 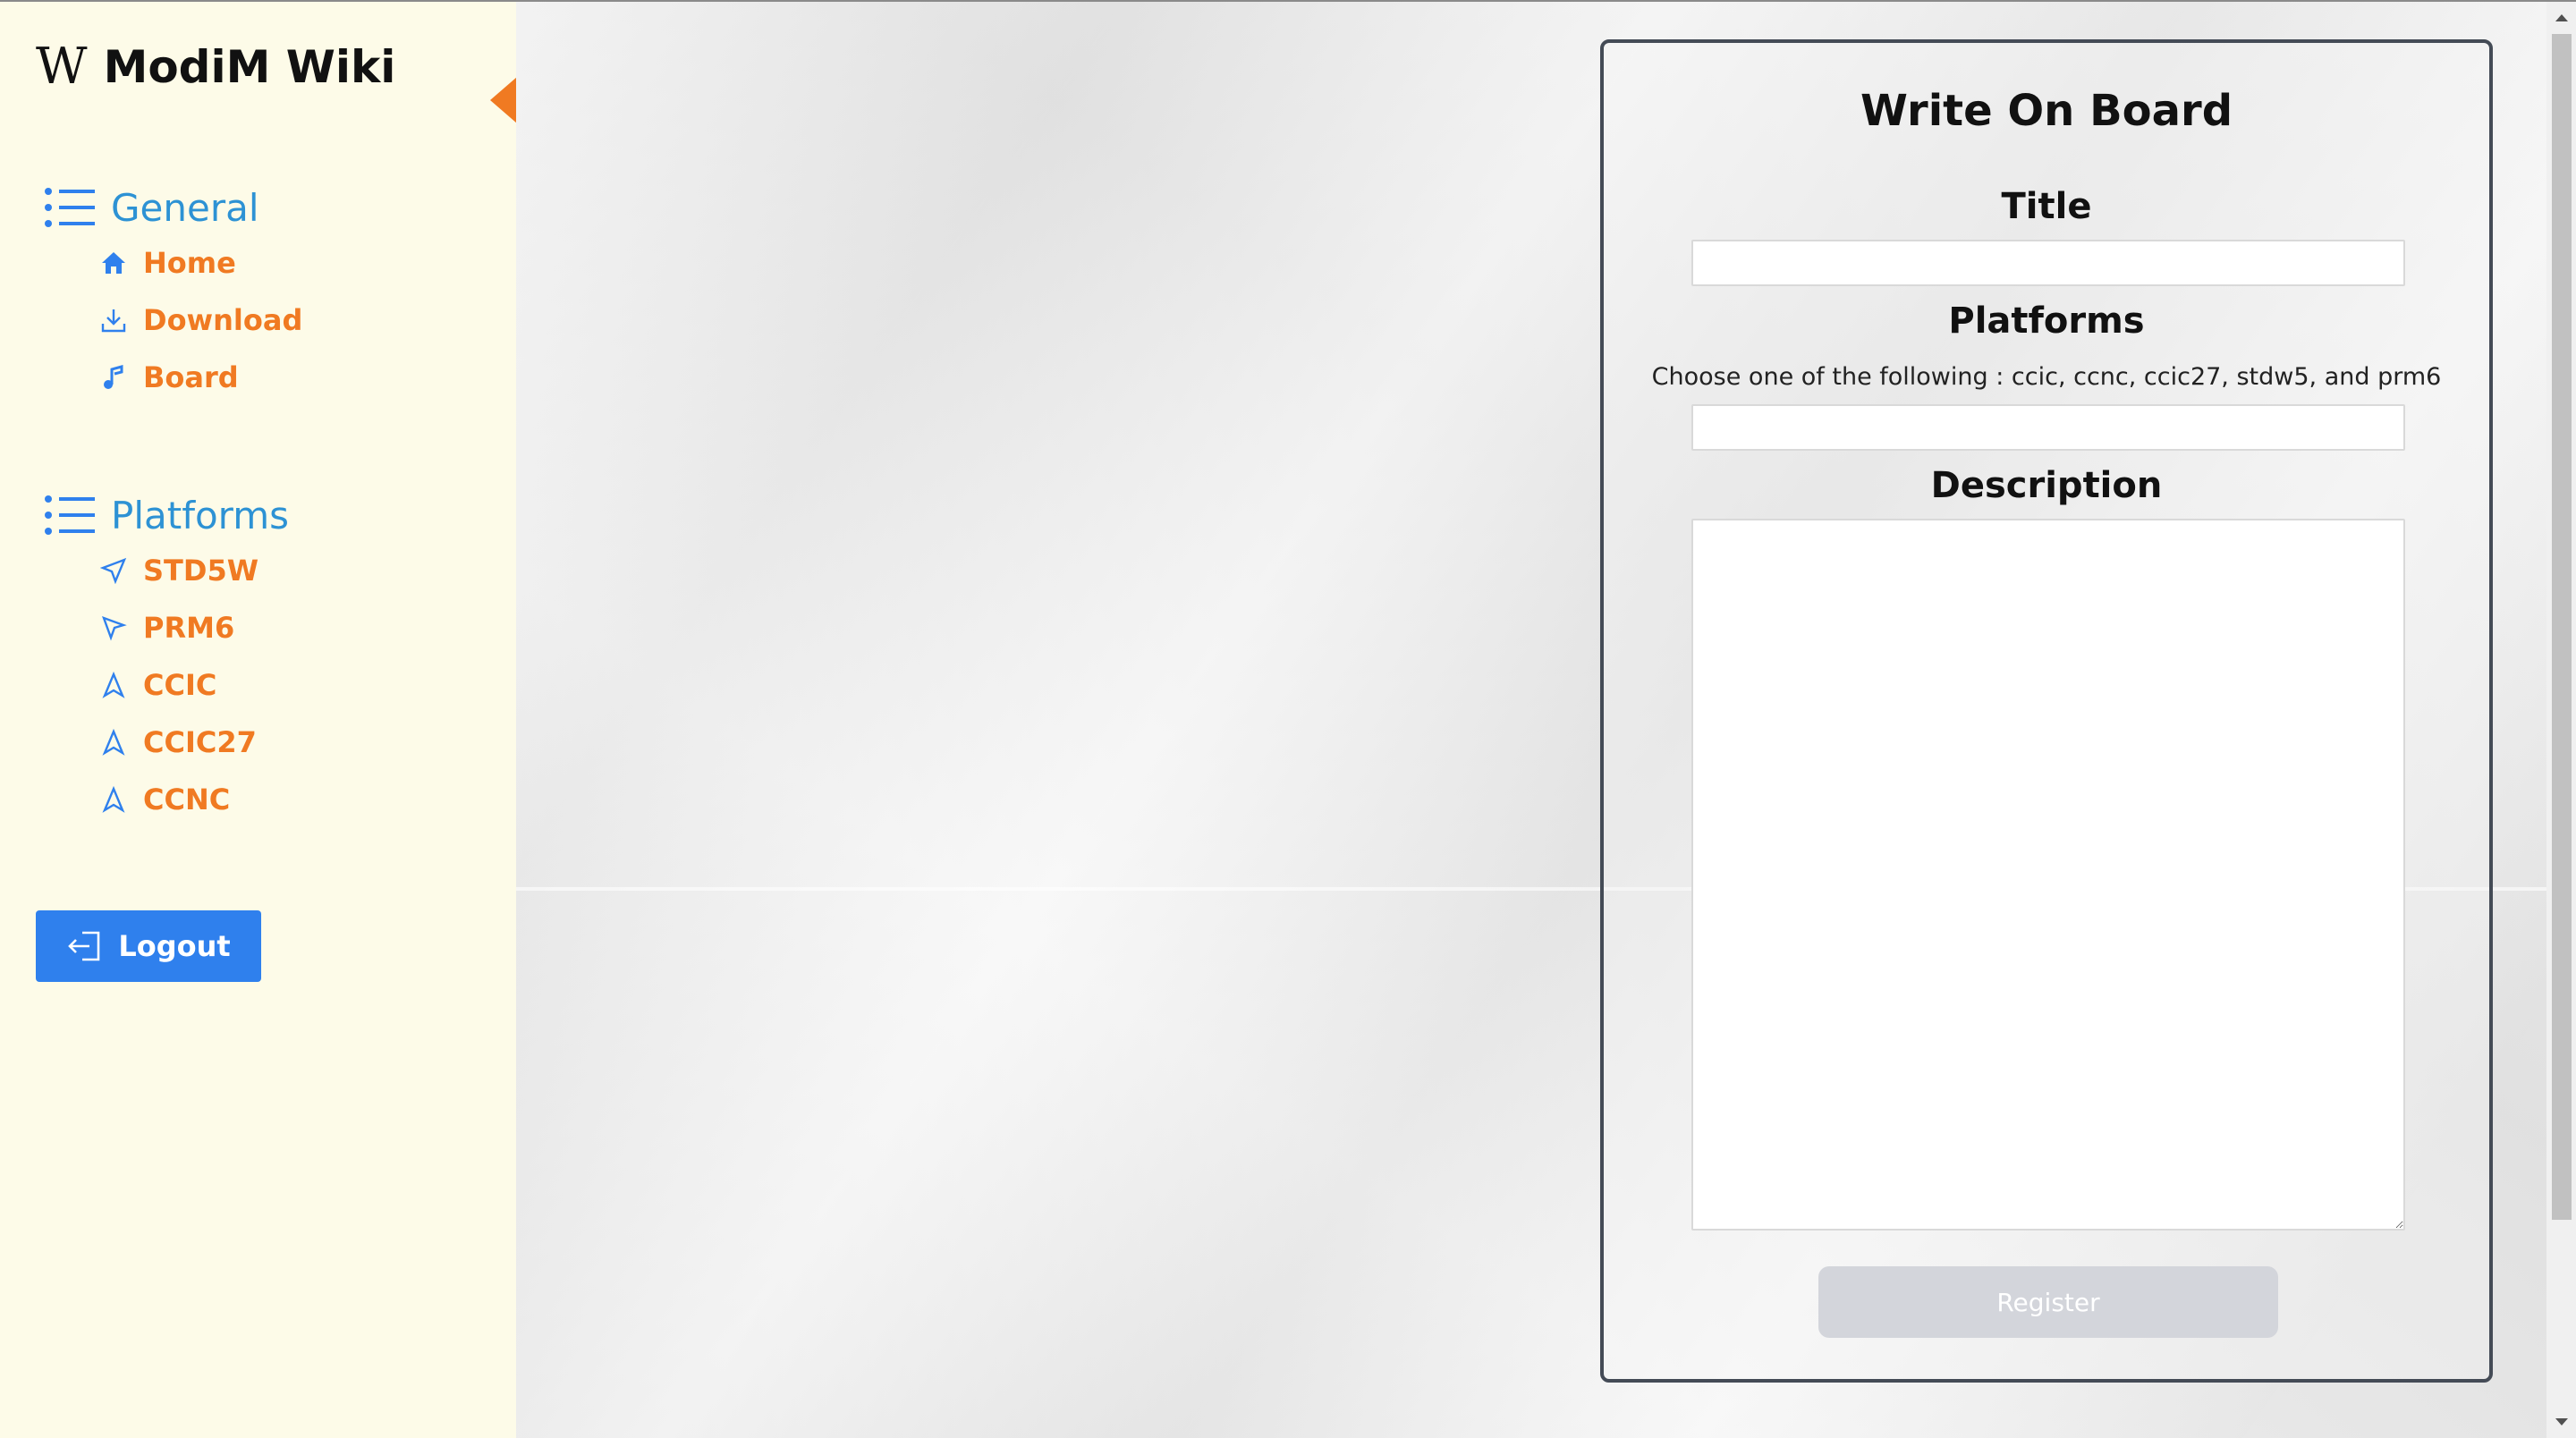 I want to click on logout-label: Logout, so click(x=174, y=946).